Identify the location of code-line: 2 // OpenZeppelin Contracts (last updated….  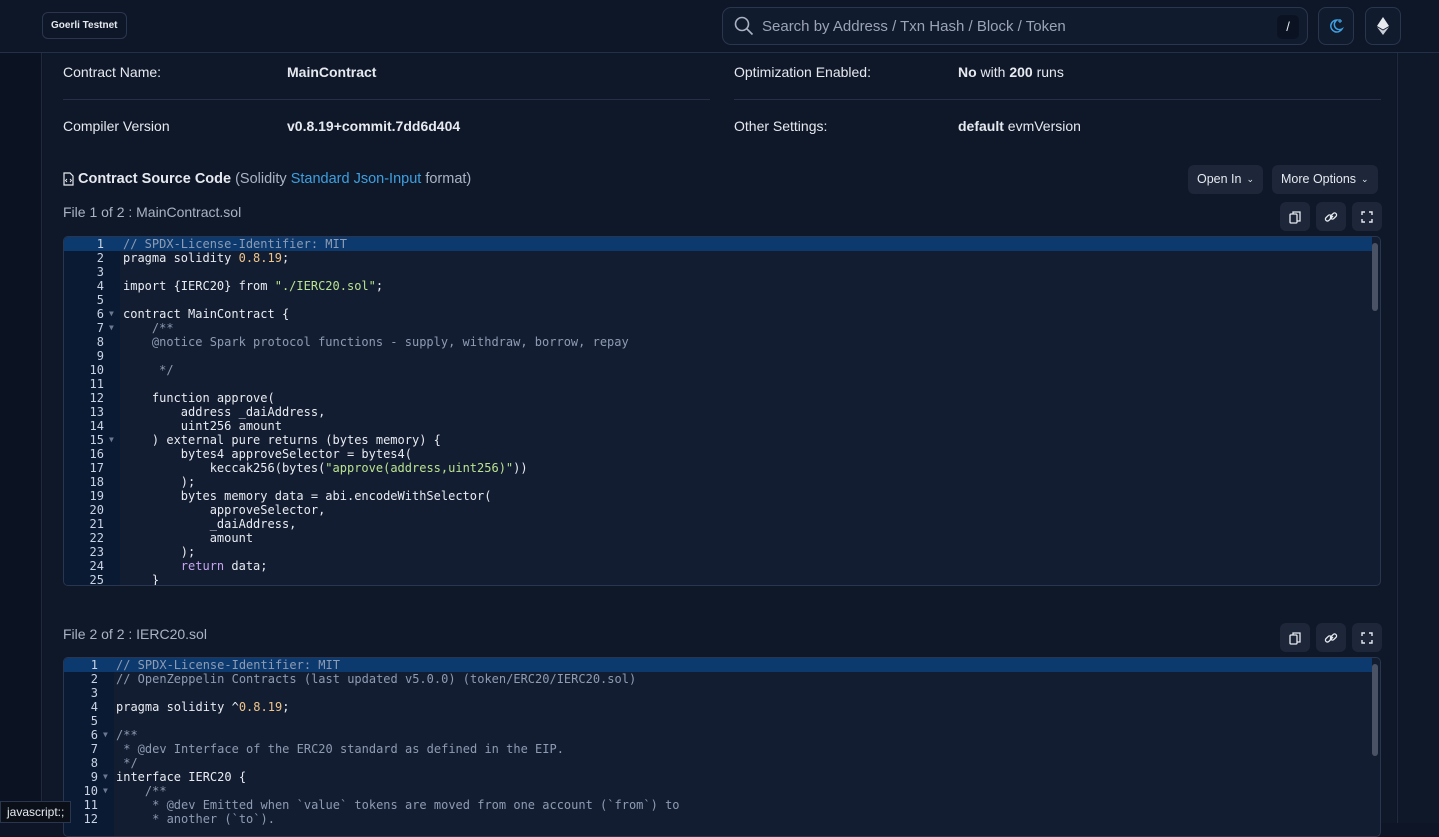
(718, 679).